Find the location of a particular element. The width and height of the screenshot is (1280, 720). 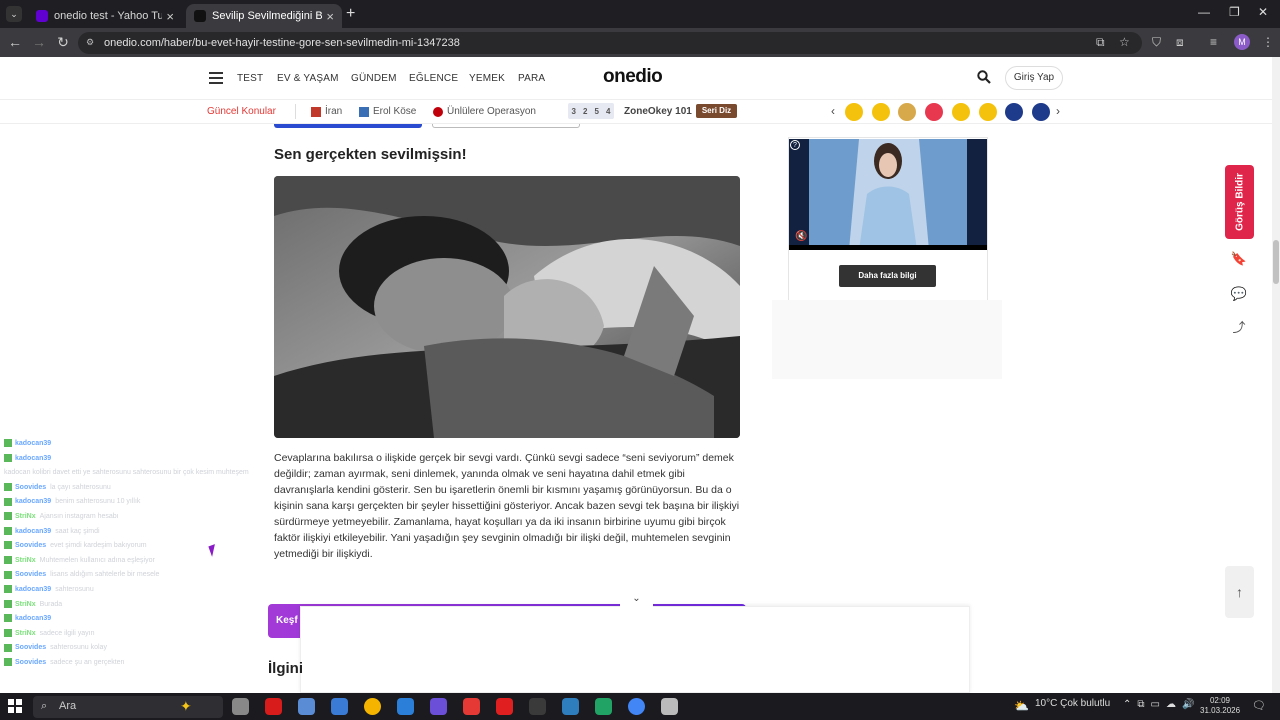

taskbar-clock: 02:09 31.03.2026 is located at coordinates (1220, 706).